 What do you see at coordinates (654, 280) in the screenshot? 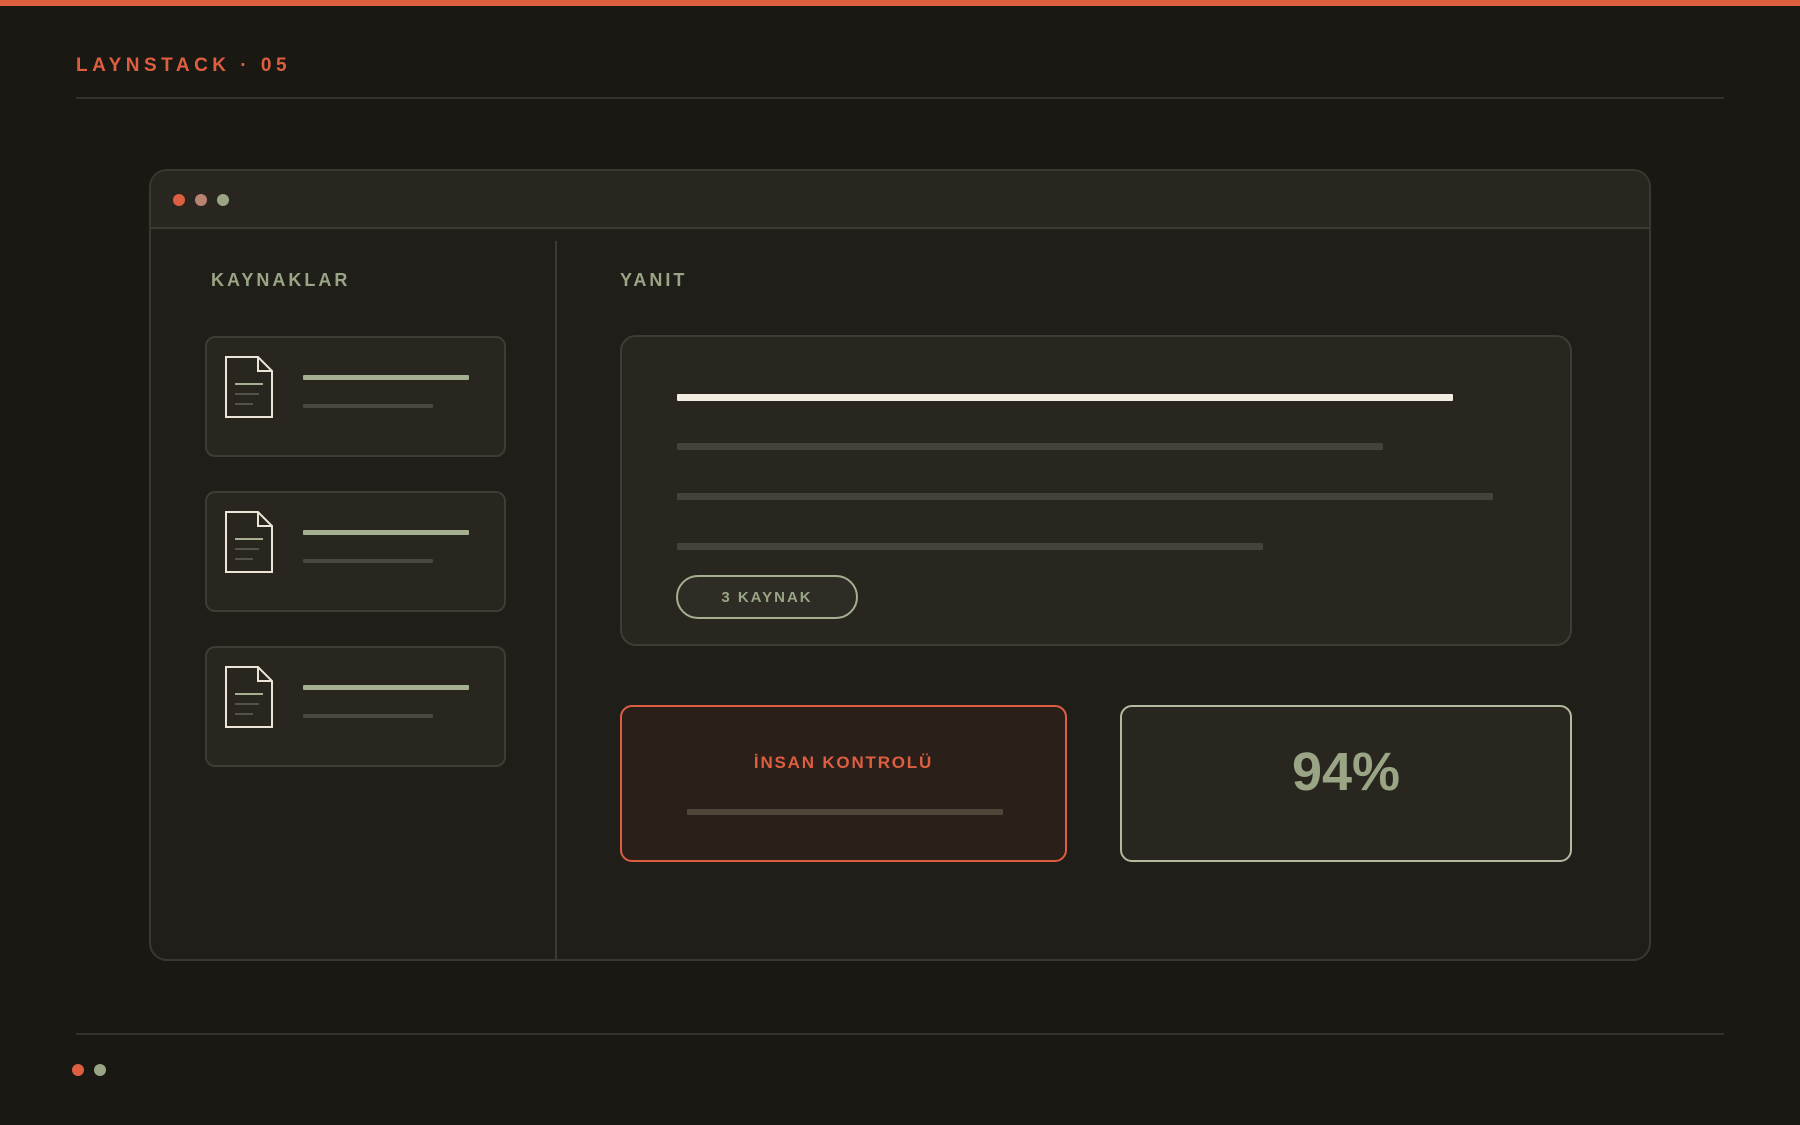
I see `answer-heading: YANIT` at bounding box center [654, 280].